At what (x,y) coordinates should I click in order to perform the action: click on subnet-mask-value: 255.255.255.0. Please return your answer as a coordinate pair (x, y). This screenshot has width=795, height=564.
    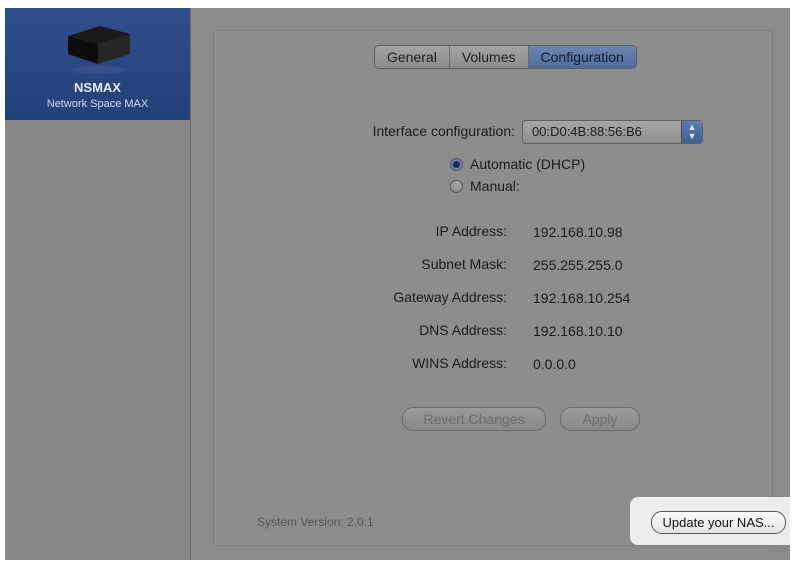
    Looking at the image, I should click on (578, 265).